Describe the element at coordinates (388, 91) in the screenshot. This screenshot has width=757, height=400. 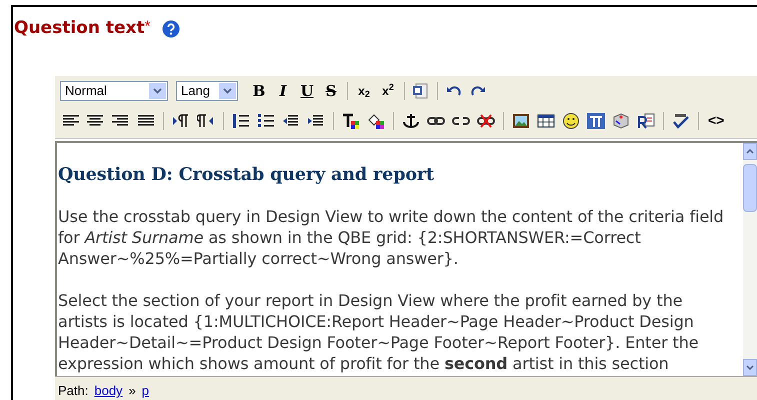
I see `script-button: x$^{2}$` at that location.